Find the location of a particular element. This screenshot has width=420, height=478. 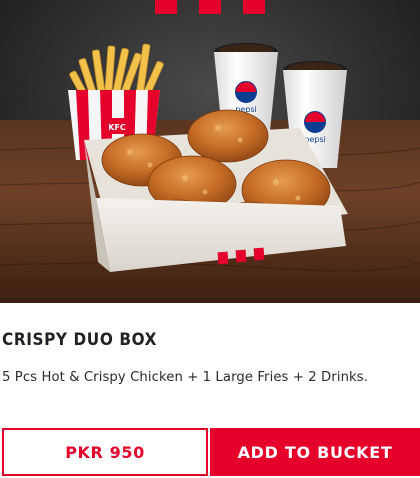

fries-brand-text: KFC is located at coordinates (117, 127).